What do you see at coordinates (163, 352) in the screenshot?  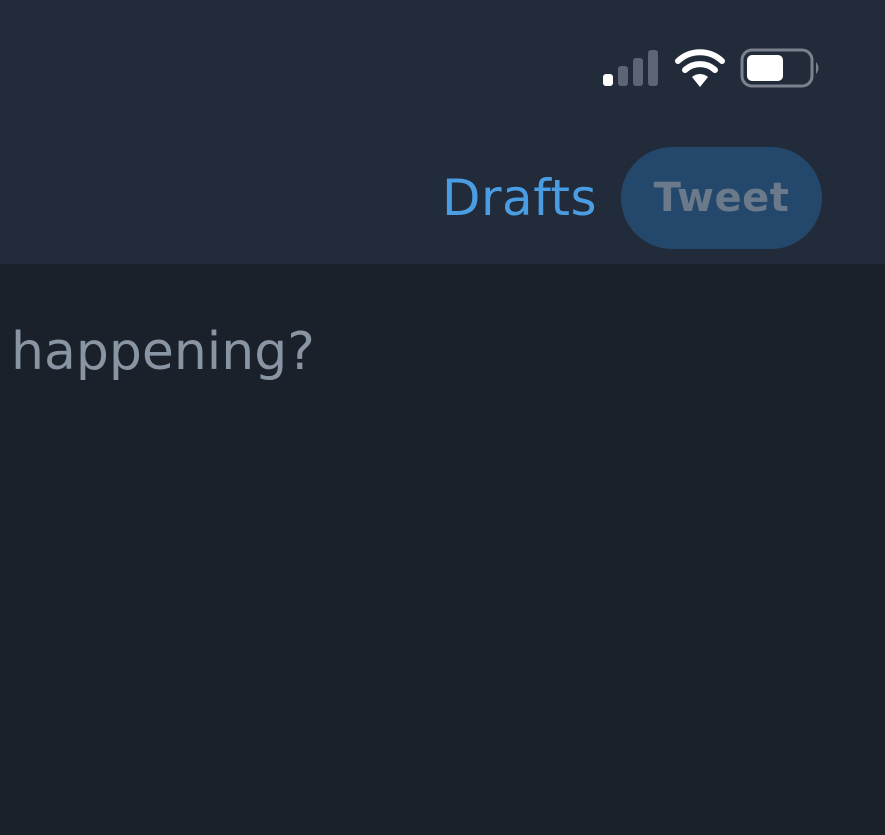 I see `compose-placeholder: happening?` at bounding box center [163, 352].